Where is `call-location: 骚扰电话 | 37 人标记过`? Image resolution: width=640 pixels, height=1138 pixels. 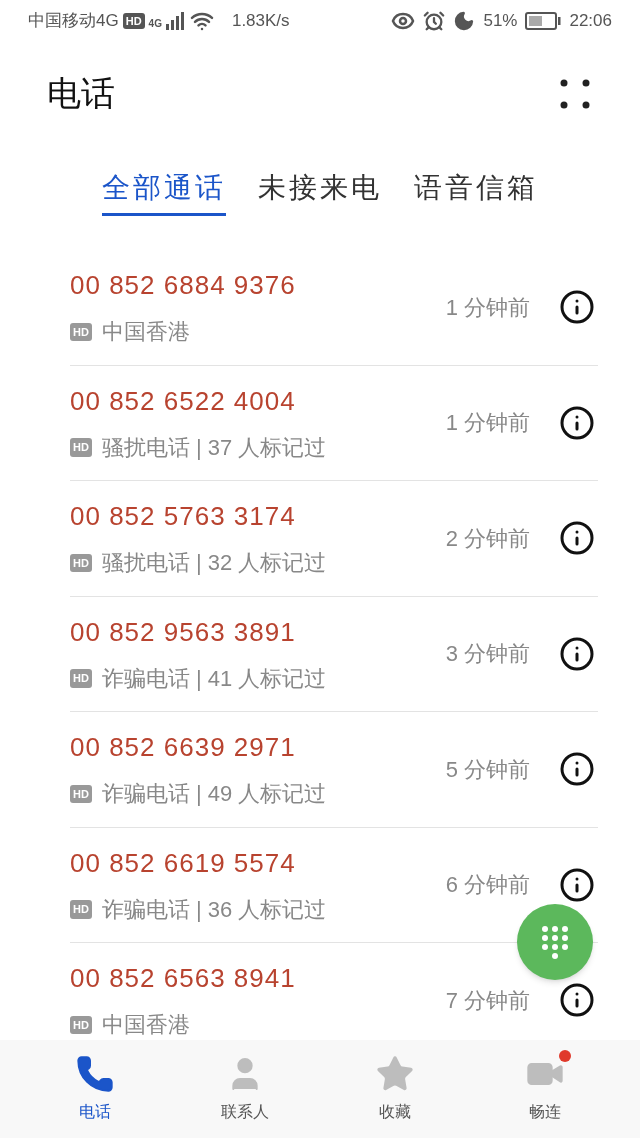 call-location: 骚扰电话 | 37 人标记过 is located at coordinates (214, 447).